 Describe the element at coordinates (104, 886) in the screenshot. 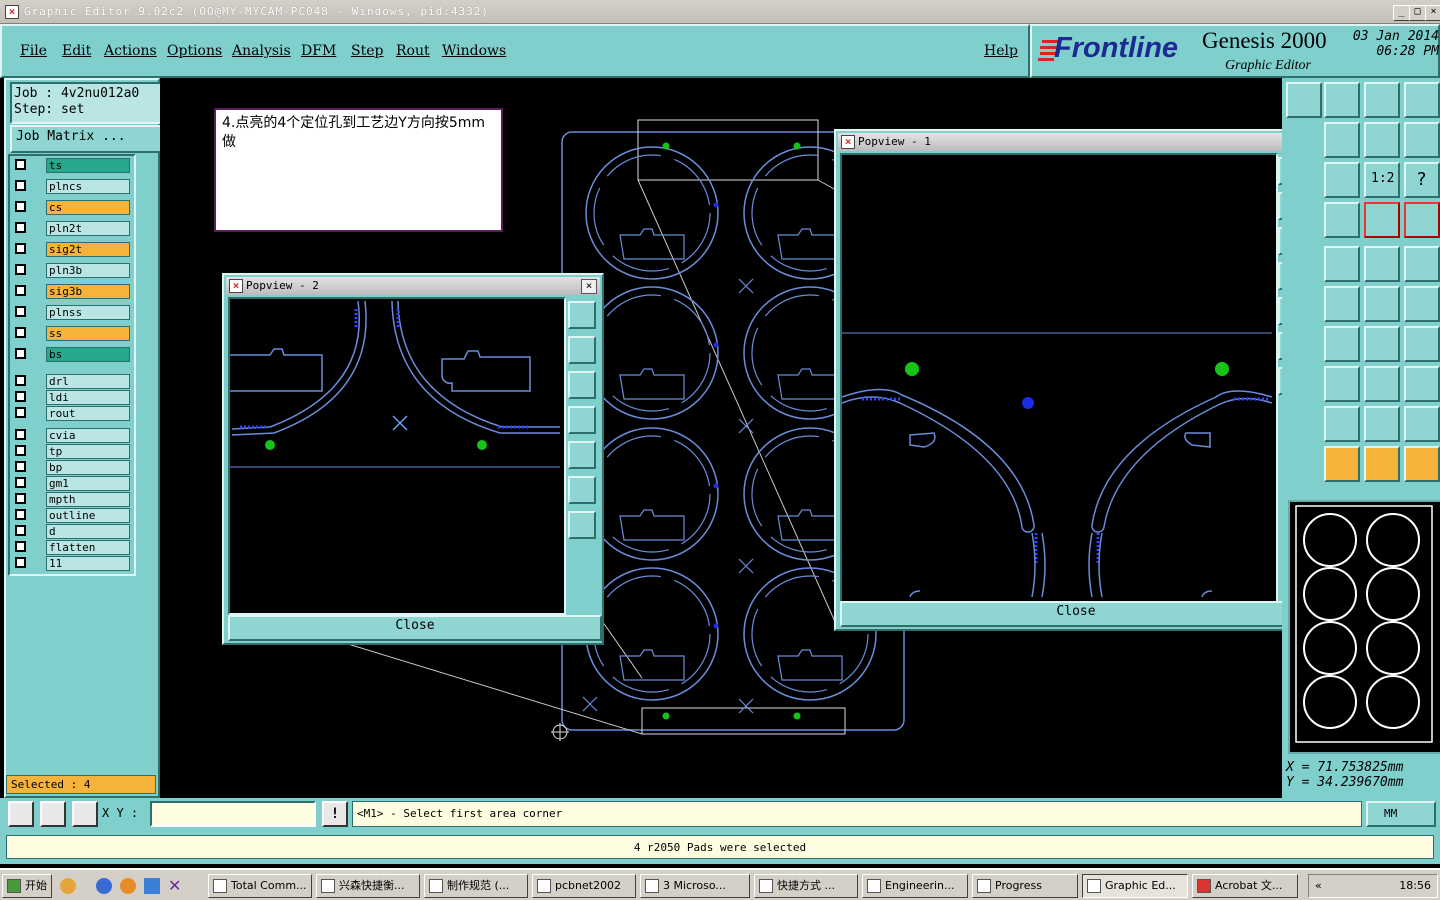

I see `ie-icon` at that location.